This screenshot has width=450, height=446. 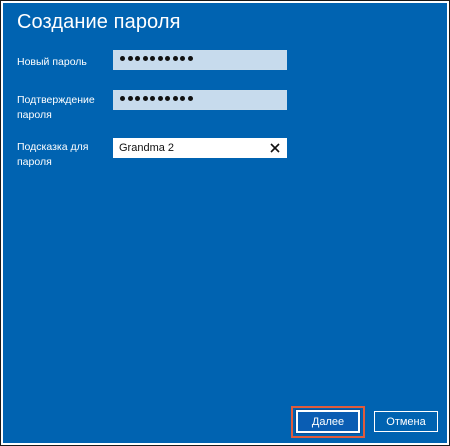 What do you see at coordinates (99, 22) in the screenshot?
I see `page-title: Создание пароля` at bounding box center [99, 22].